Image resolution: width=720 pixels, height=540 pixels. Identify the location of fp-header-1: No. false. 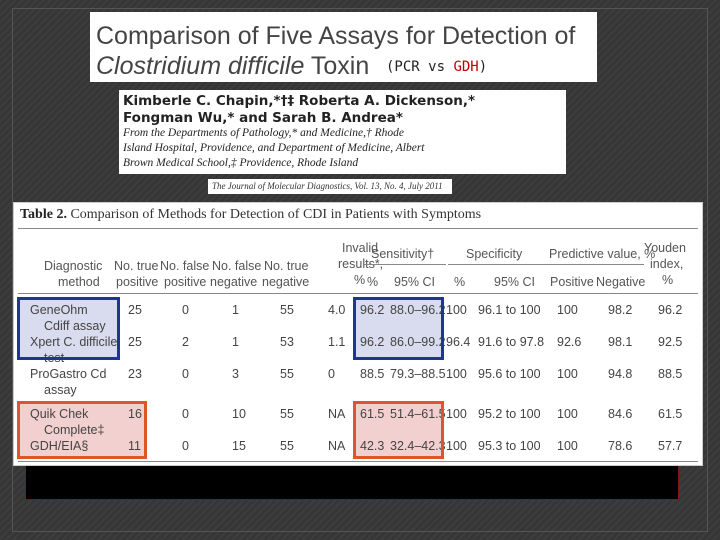
(185, 266).